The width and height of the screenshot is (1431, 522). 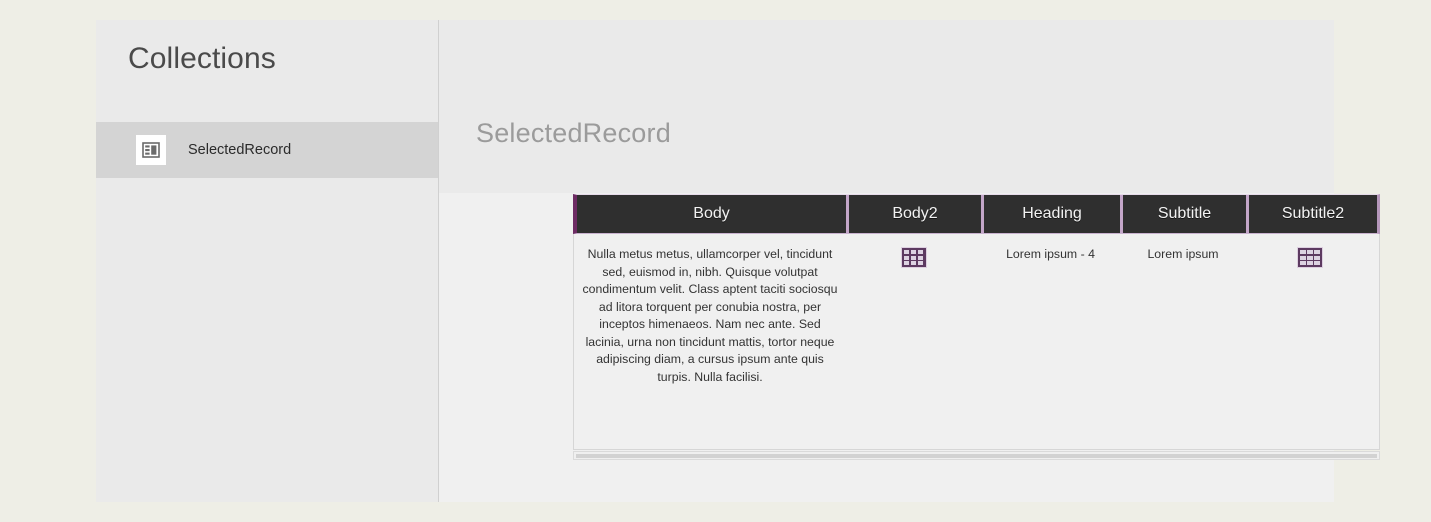 What do you see at coordinates (913, 341) in the screenshot?
I see `cell-body2` at bounding box center [913, 341].